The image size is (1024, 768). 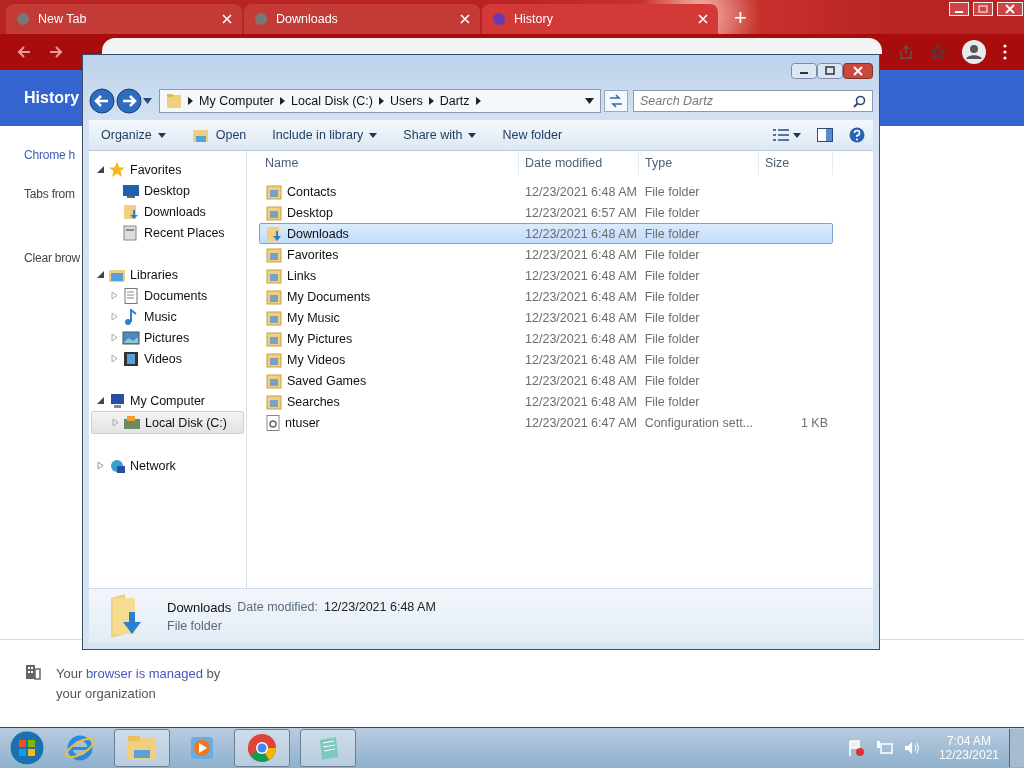 I want to click on forward-icon, so click(x=129, y=101).